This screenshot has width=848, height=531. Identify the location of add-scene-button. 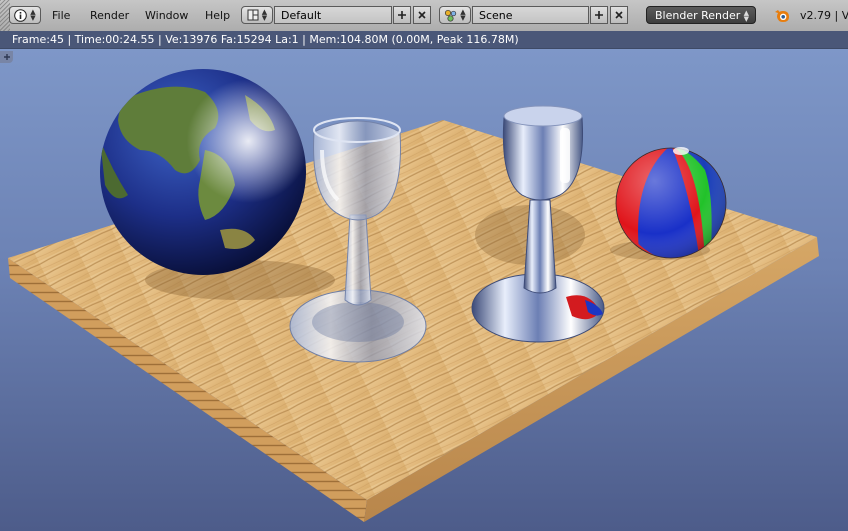
(599, 15).